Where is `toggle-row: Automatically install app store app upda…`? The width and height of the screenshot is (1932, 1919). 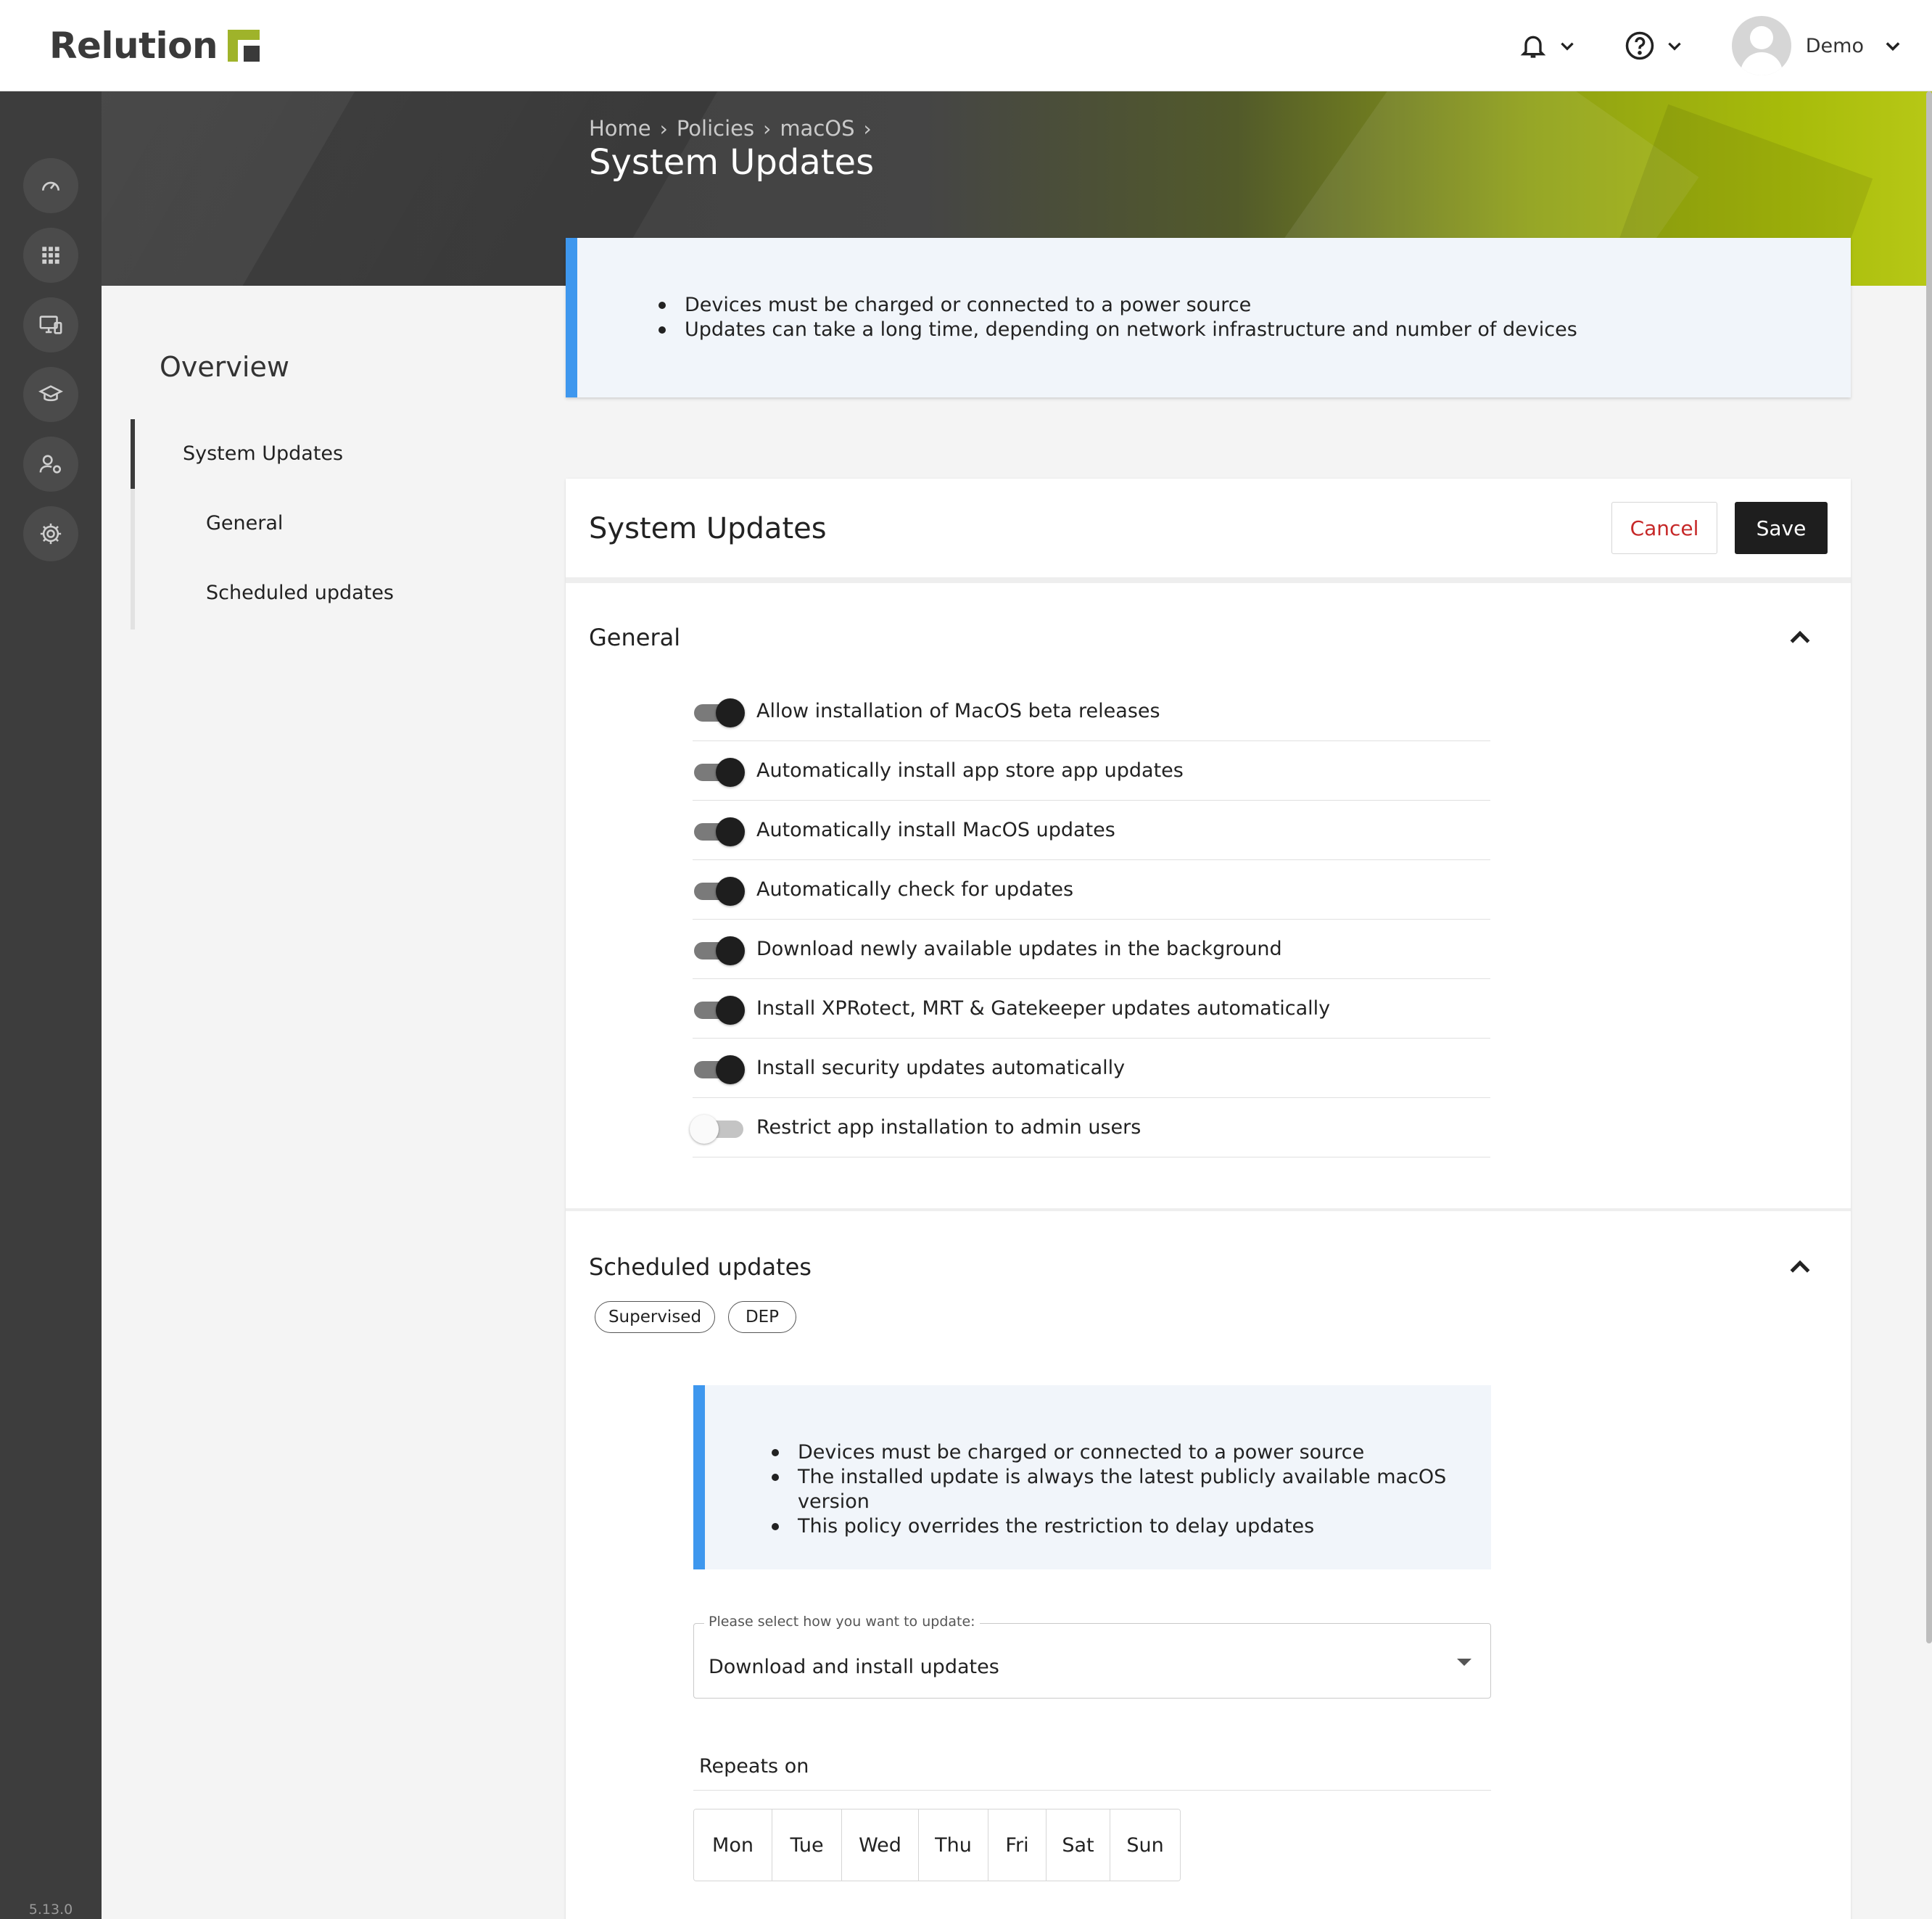
toggle-row: Automatically install app store app upda… is located at coordinates (1091, 771).